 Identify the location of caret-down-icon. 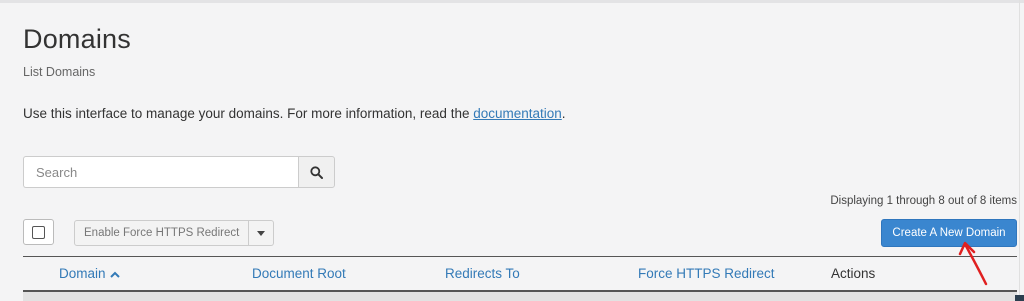
(261, 233).